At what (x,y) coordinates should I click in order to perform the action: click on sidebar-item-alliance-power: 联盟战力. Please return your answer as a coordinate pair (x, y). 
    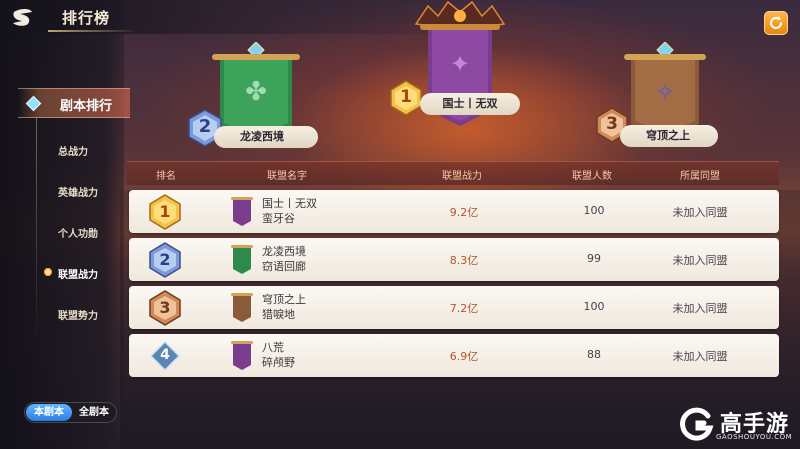
    Looking at the image, I should click on (80, 273).